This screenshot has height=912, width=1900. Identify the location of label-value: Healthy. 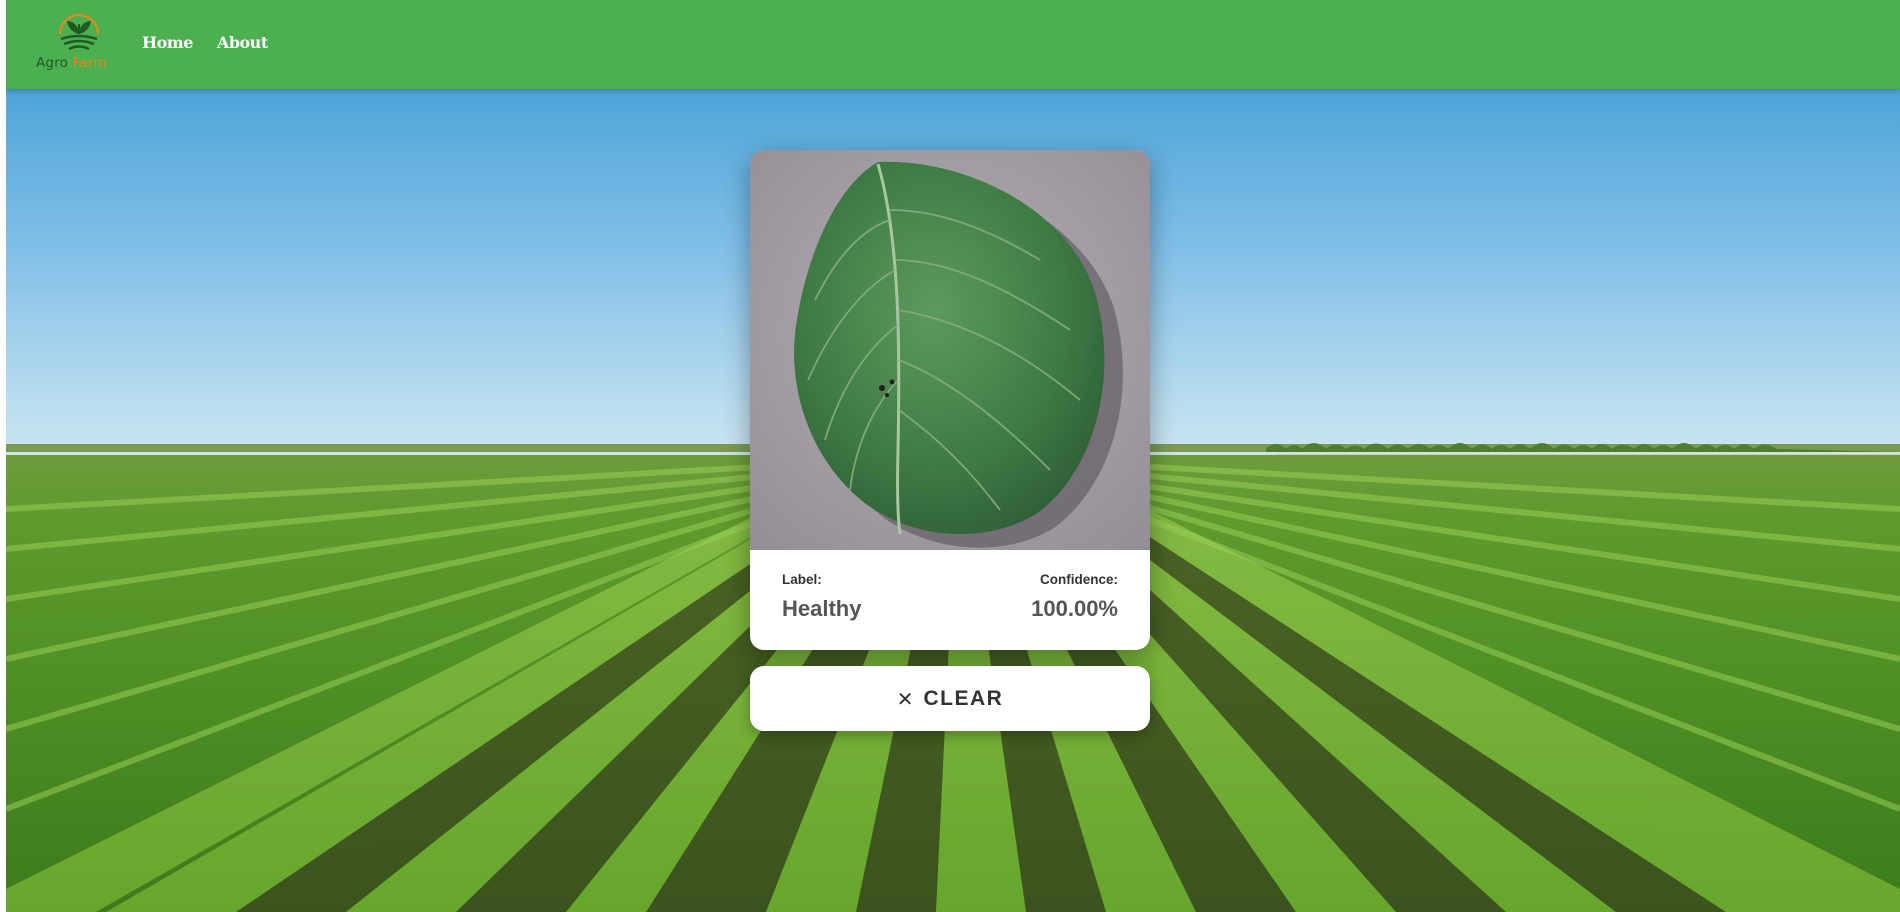
(822, 608).